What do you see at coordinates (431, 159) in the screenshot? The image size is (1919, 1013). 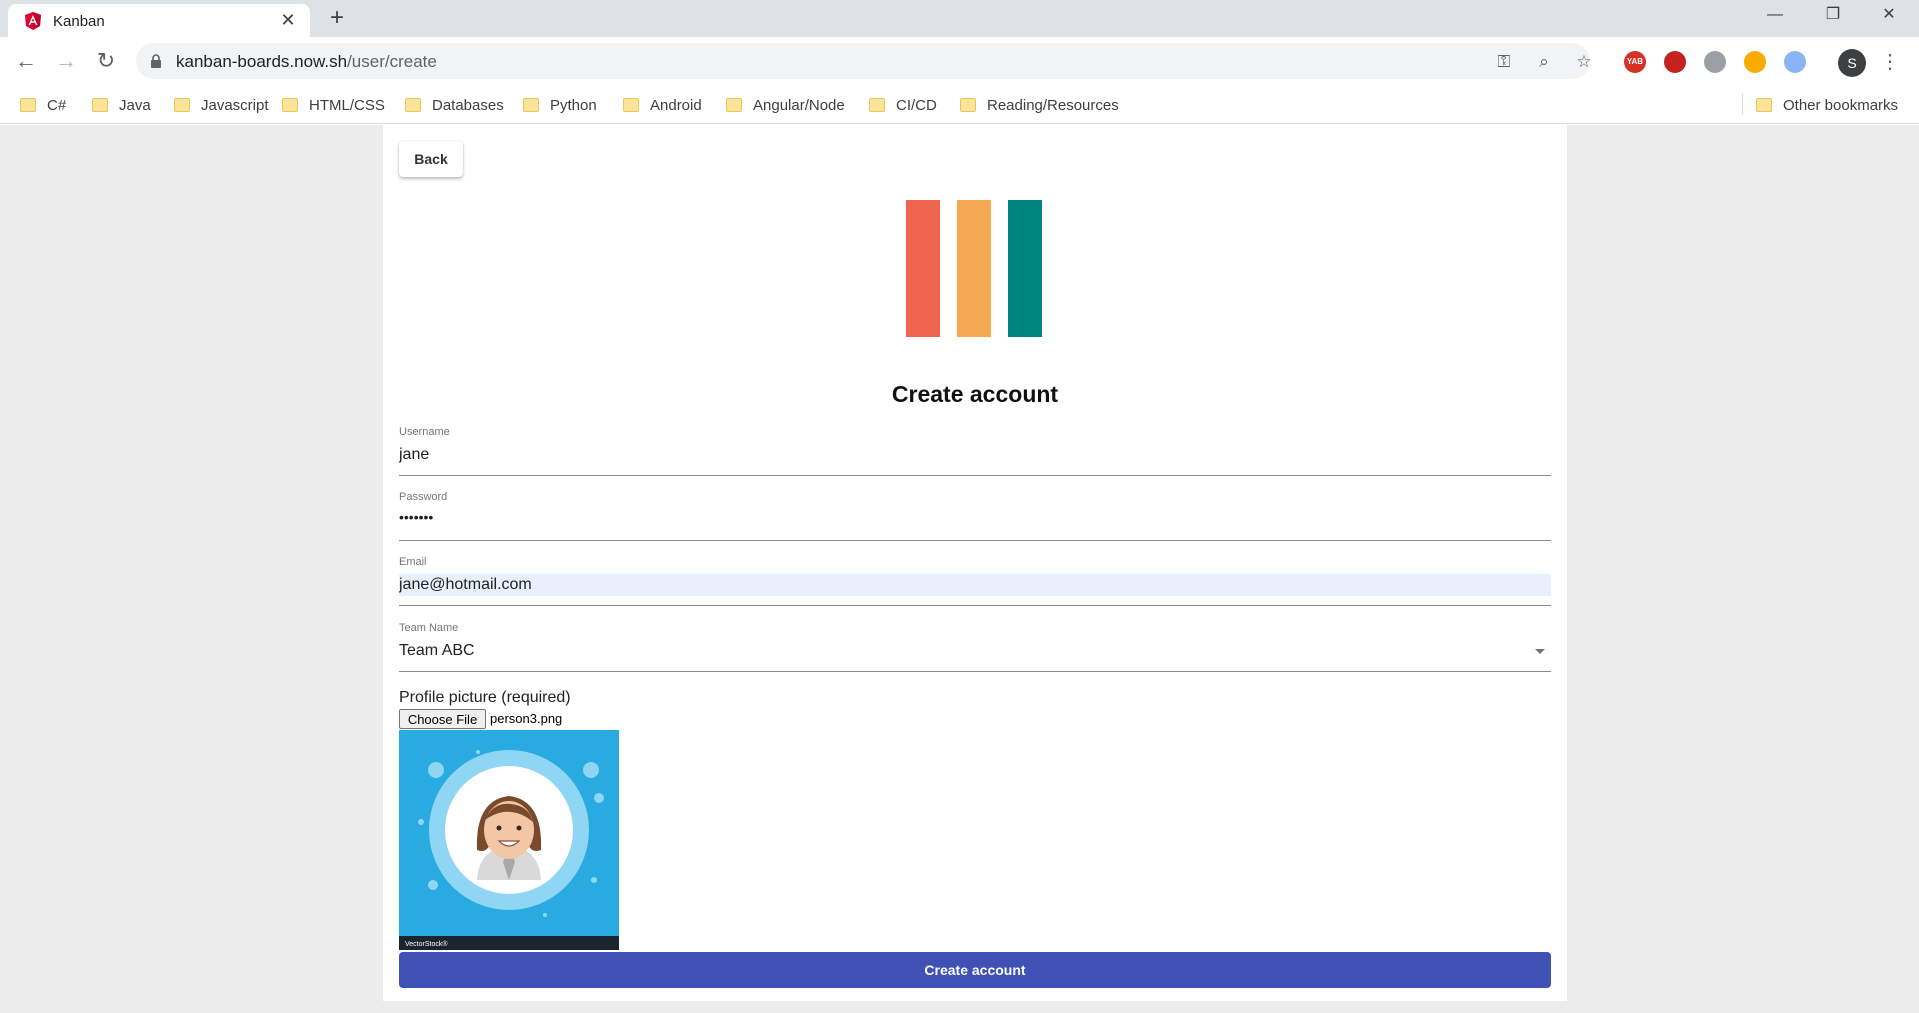 I see `back-button: Back` at bounding box center [431, 159].